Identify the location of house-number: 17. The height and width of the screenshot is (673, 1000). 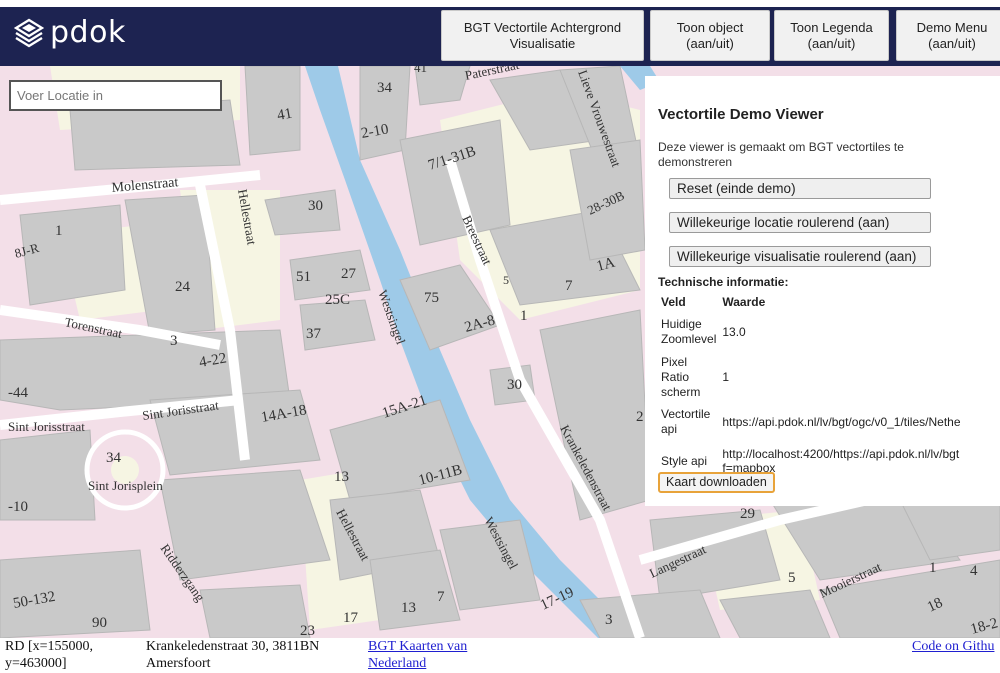
(351, 618).